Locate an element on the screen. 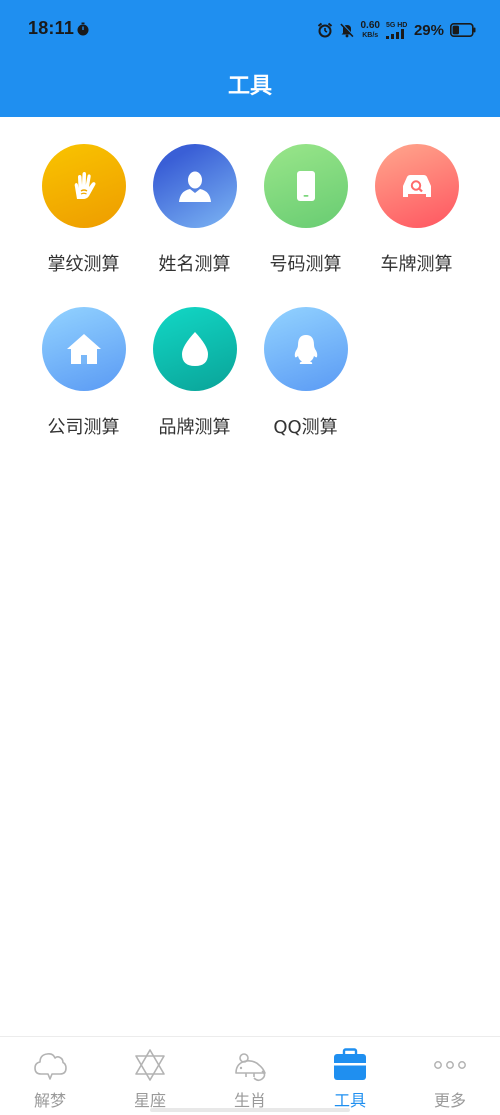 The image size is (500, 1115). phone-icon is located at coordinates (305, 186).